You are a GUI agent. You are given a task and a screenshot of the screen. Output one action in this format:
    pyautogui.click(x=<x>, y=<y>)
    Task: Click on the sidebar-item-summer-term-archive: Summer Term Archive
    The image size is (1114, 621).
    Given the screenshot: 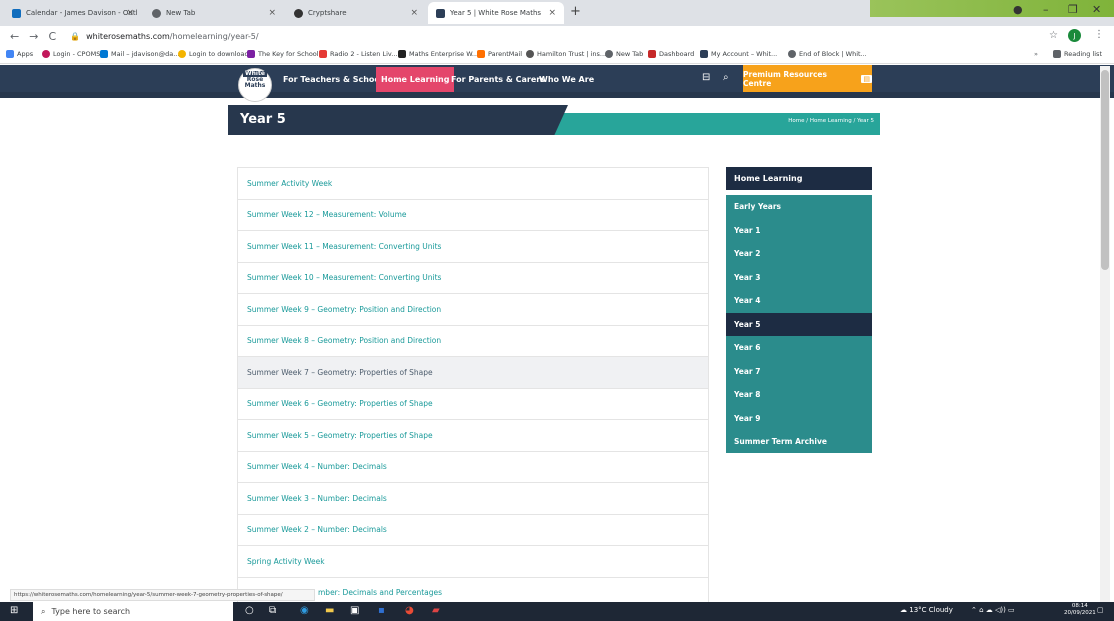 What is the action you would take?
    pyautogui.click(x=799, y=442)
    